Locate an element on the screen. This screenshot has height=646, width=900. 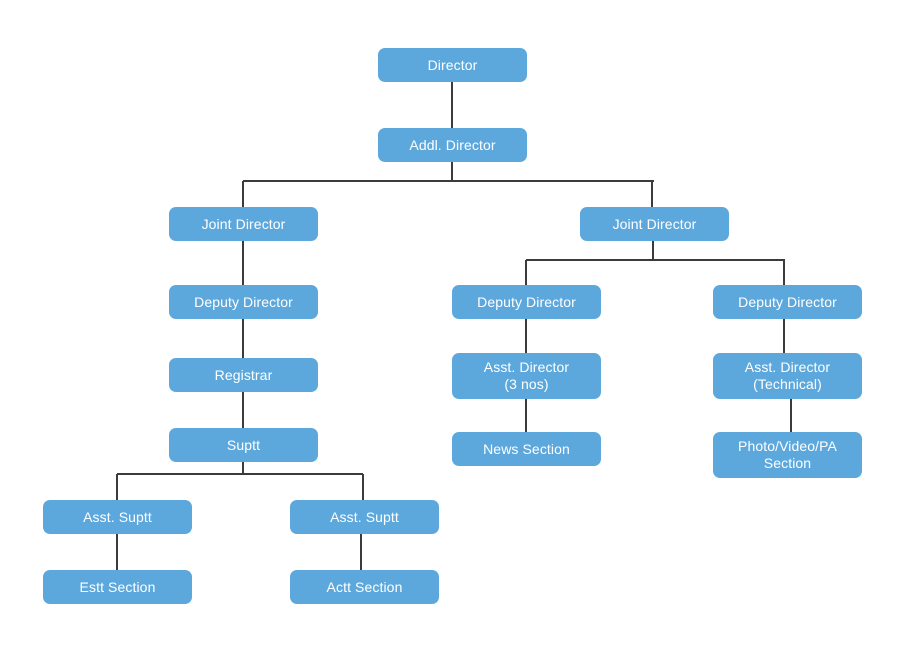
connector-addl-stem-down is located at coordinates (452, 171).